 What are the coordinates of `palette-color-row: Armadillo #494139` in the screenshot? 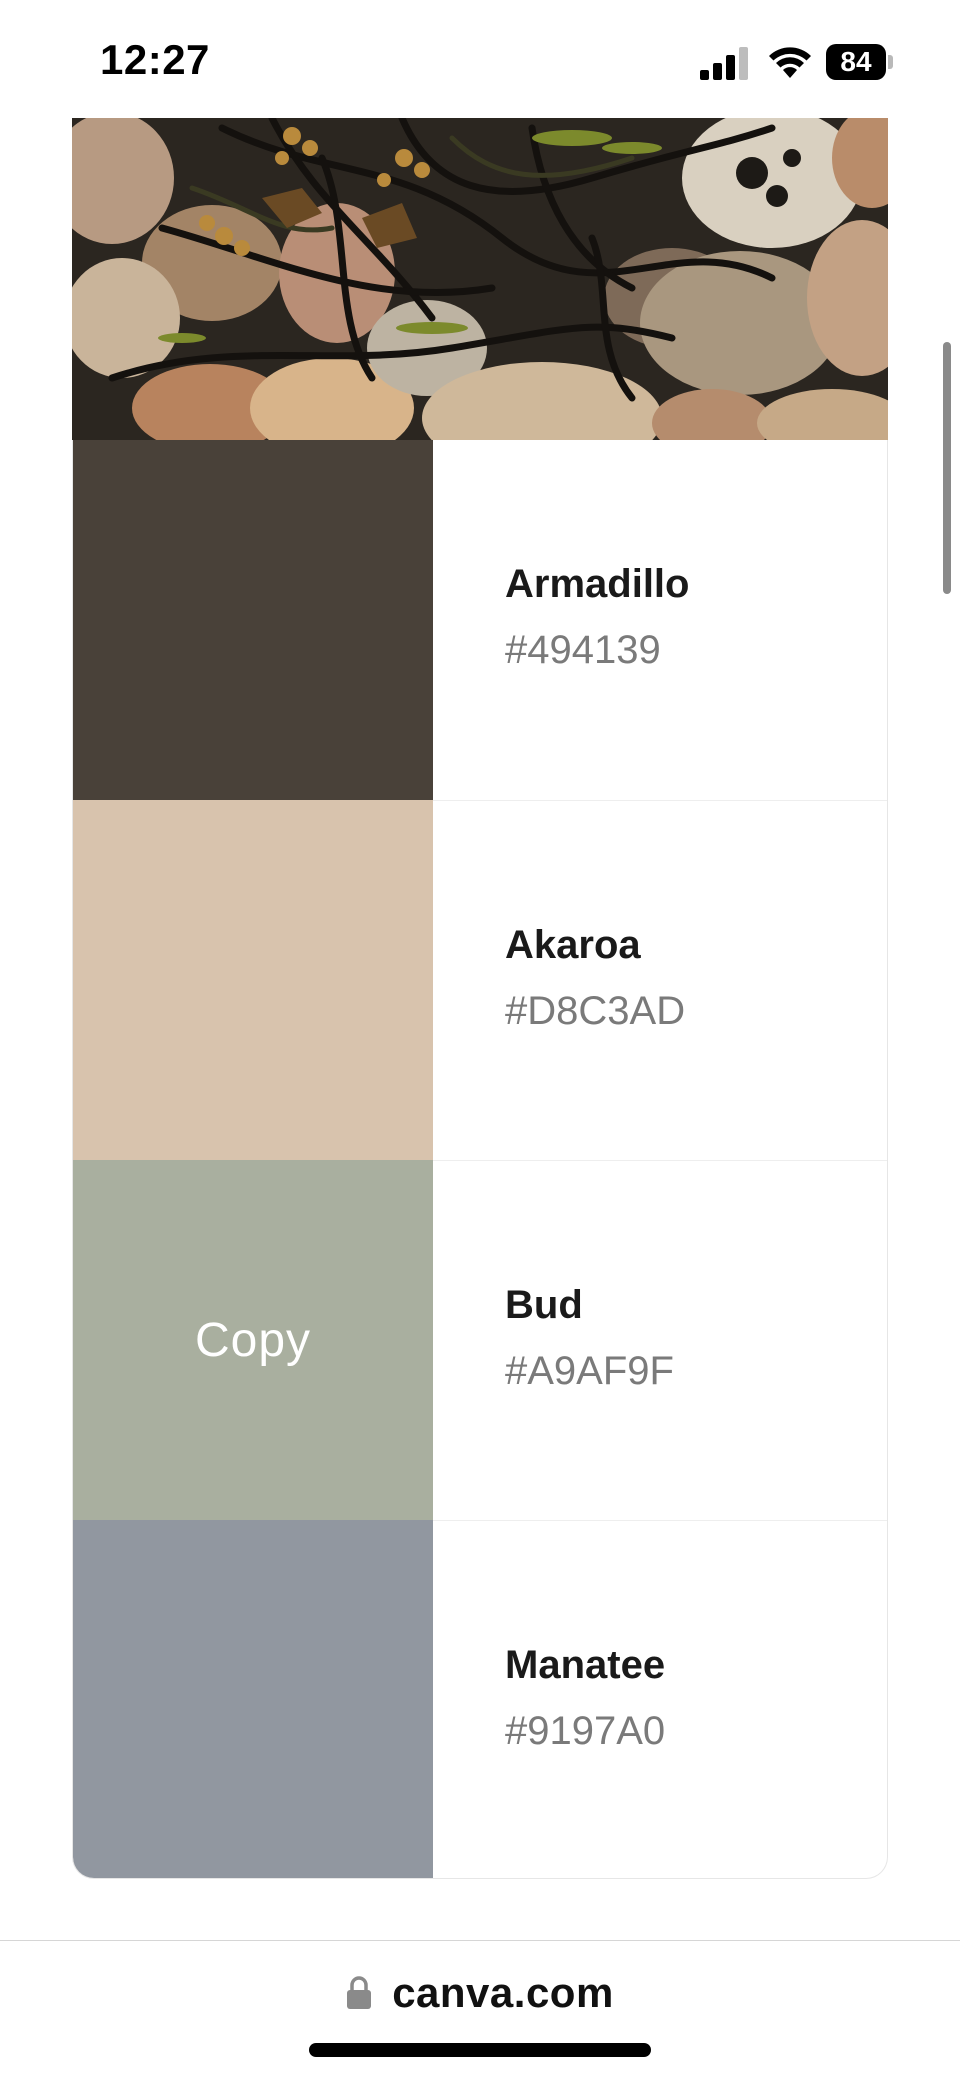 It's located at (480, 620).